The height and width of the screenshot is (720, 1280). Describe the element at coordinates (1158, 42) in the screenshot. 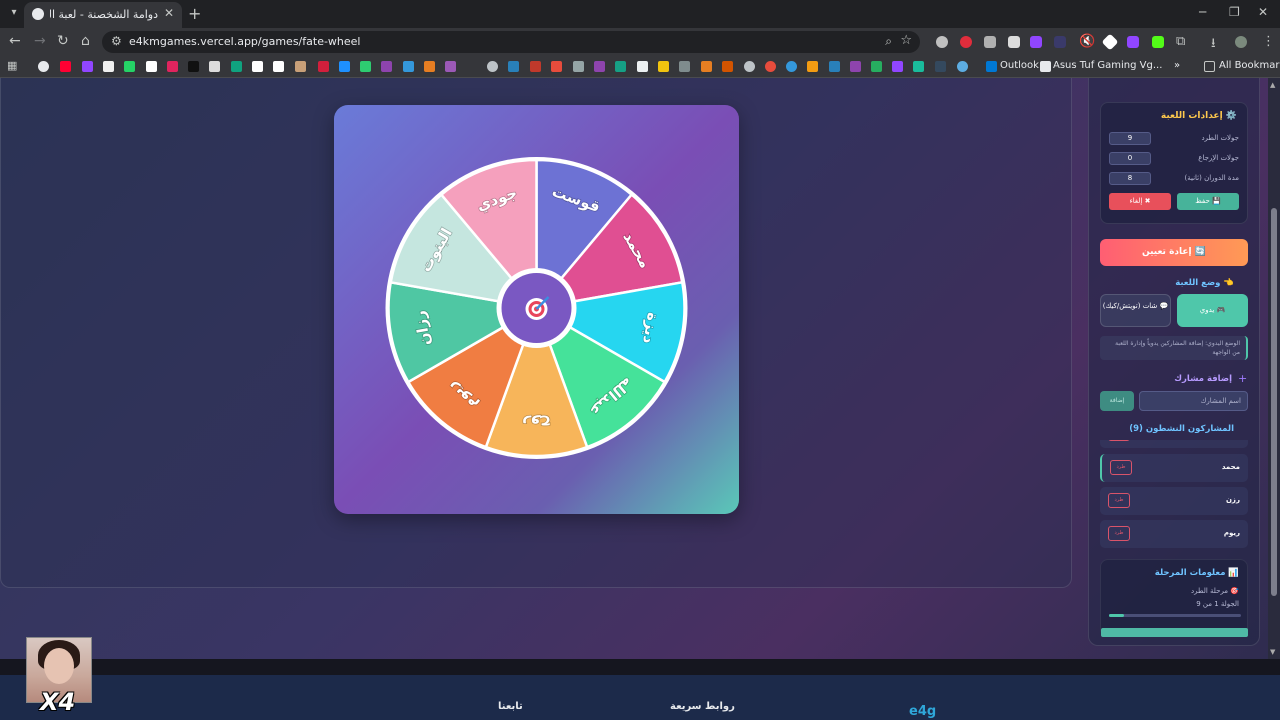

I see `kick-extension-icon` at that location.